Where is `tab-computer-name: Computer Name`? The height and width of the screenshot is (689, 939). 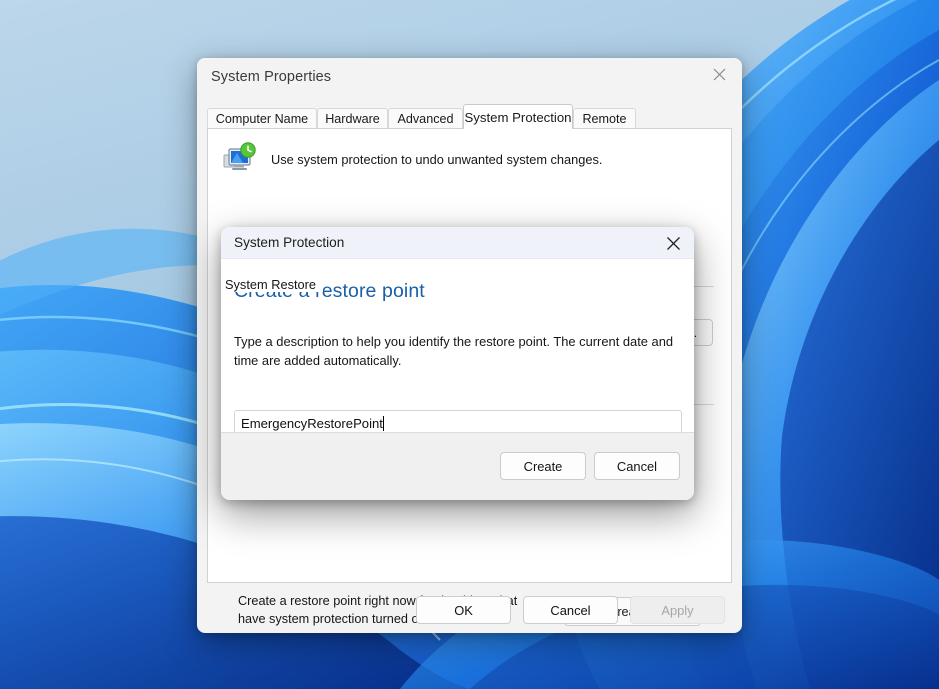
tab-computer-name: Computer Name is located at coordinates (262, 118).